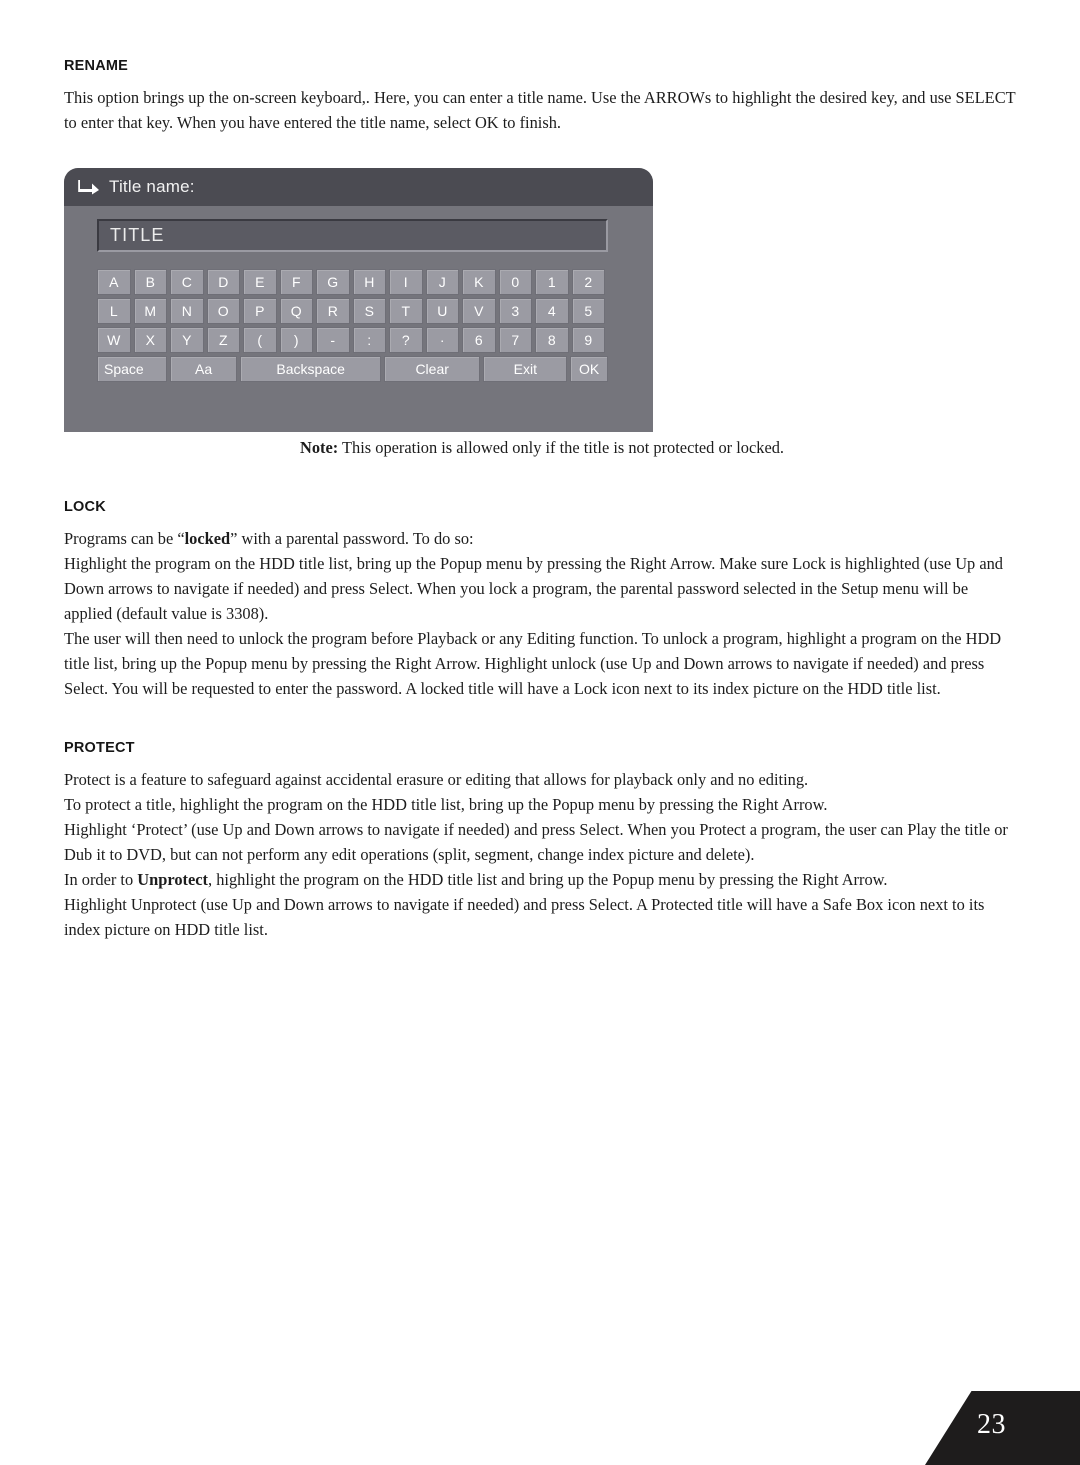 This screenshot has width=1080, height=1465. I want to click on protect-para4-part-a: In order to, so click(101, 879).